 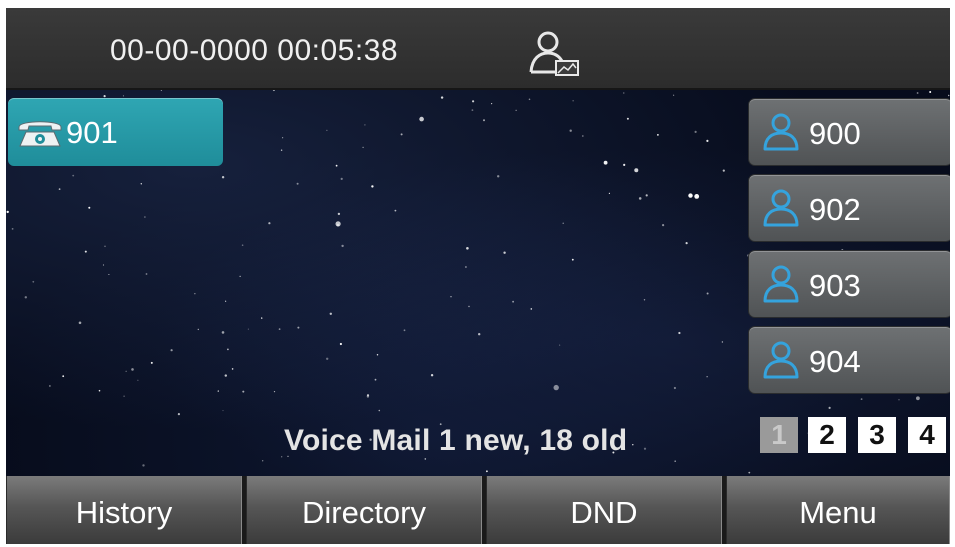 What do you see at coordinates (478, 49) in the screenshot?
I see `status-bar: 00-00-0000 00:05:38` at bounding box center [478, 49].